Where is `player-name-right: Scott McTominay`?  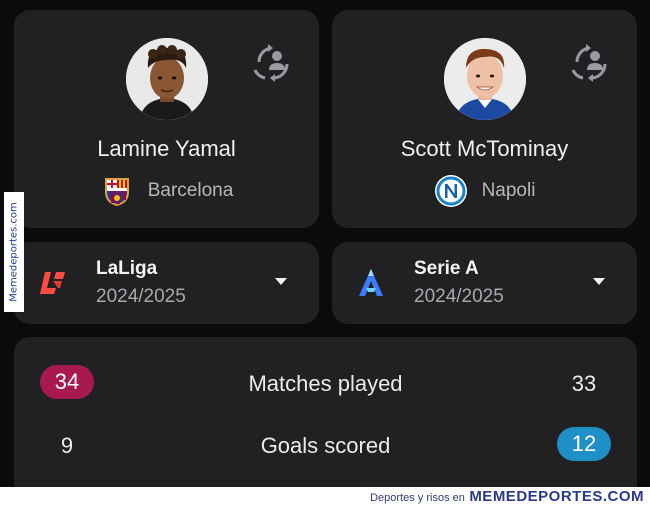
player-name-right: Scott McTominay is located at coordinates (484, 148).